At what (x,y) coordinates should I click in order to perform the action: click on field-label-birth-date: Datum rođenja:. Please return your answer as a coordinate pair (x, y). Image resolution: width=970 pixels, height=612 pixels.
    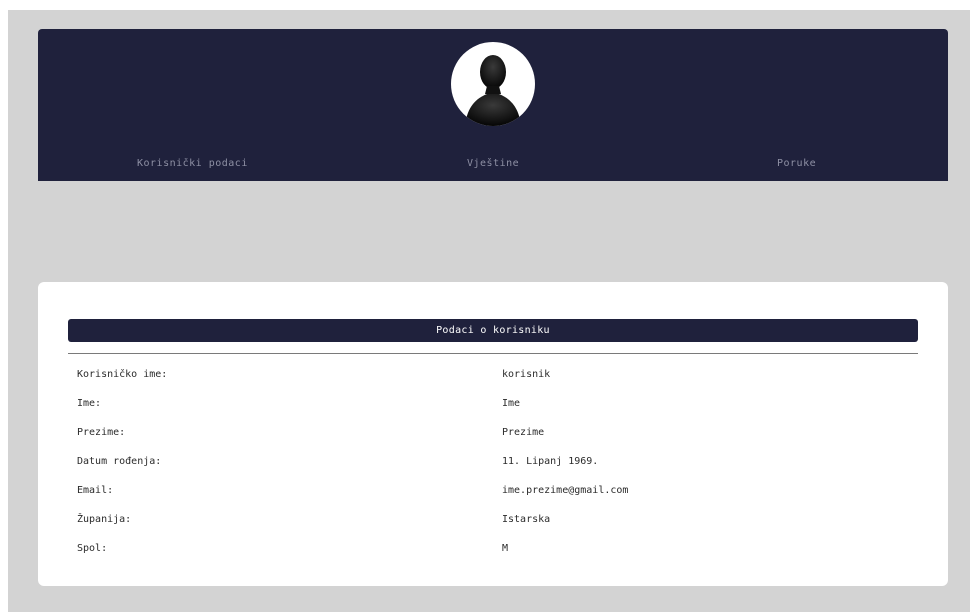
    Looking at the image, I should click on (119, 461).